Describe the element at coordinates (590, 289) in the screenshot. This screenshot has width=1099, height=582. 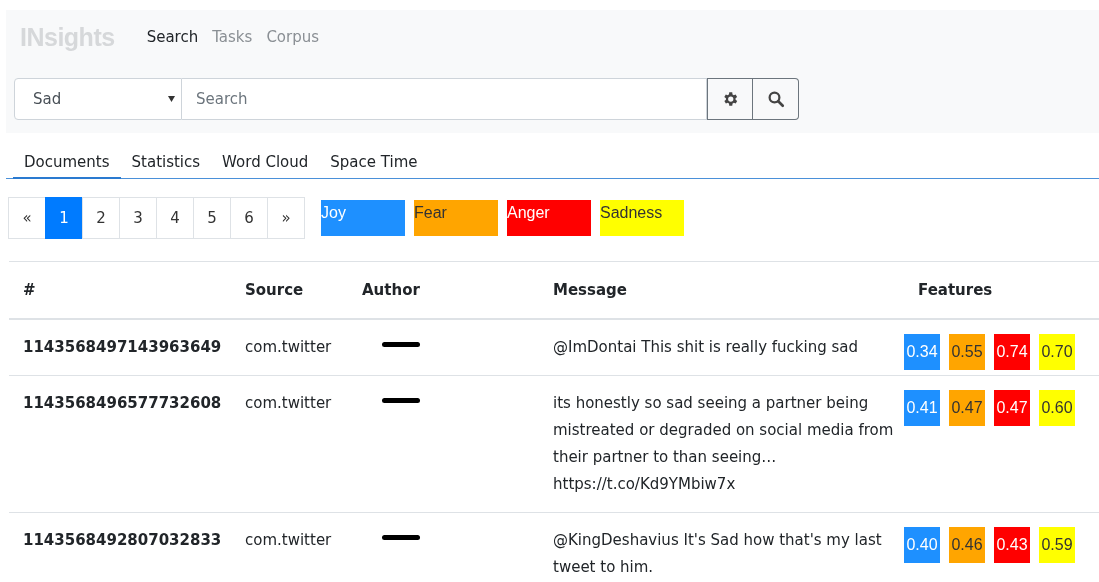
I see `column-header: Message` at that location.